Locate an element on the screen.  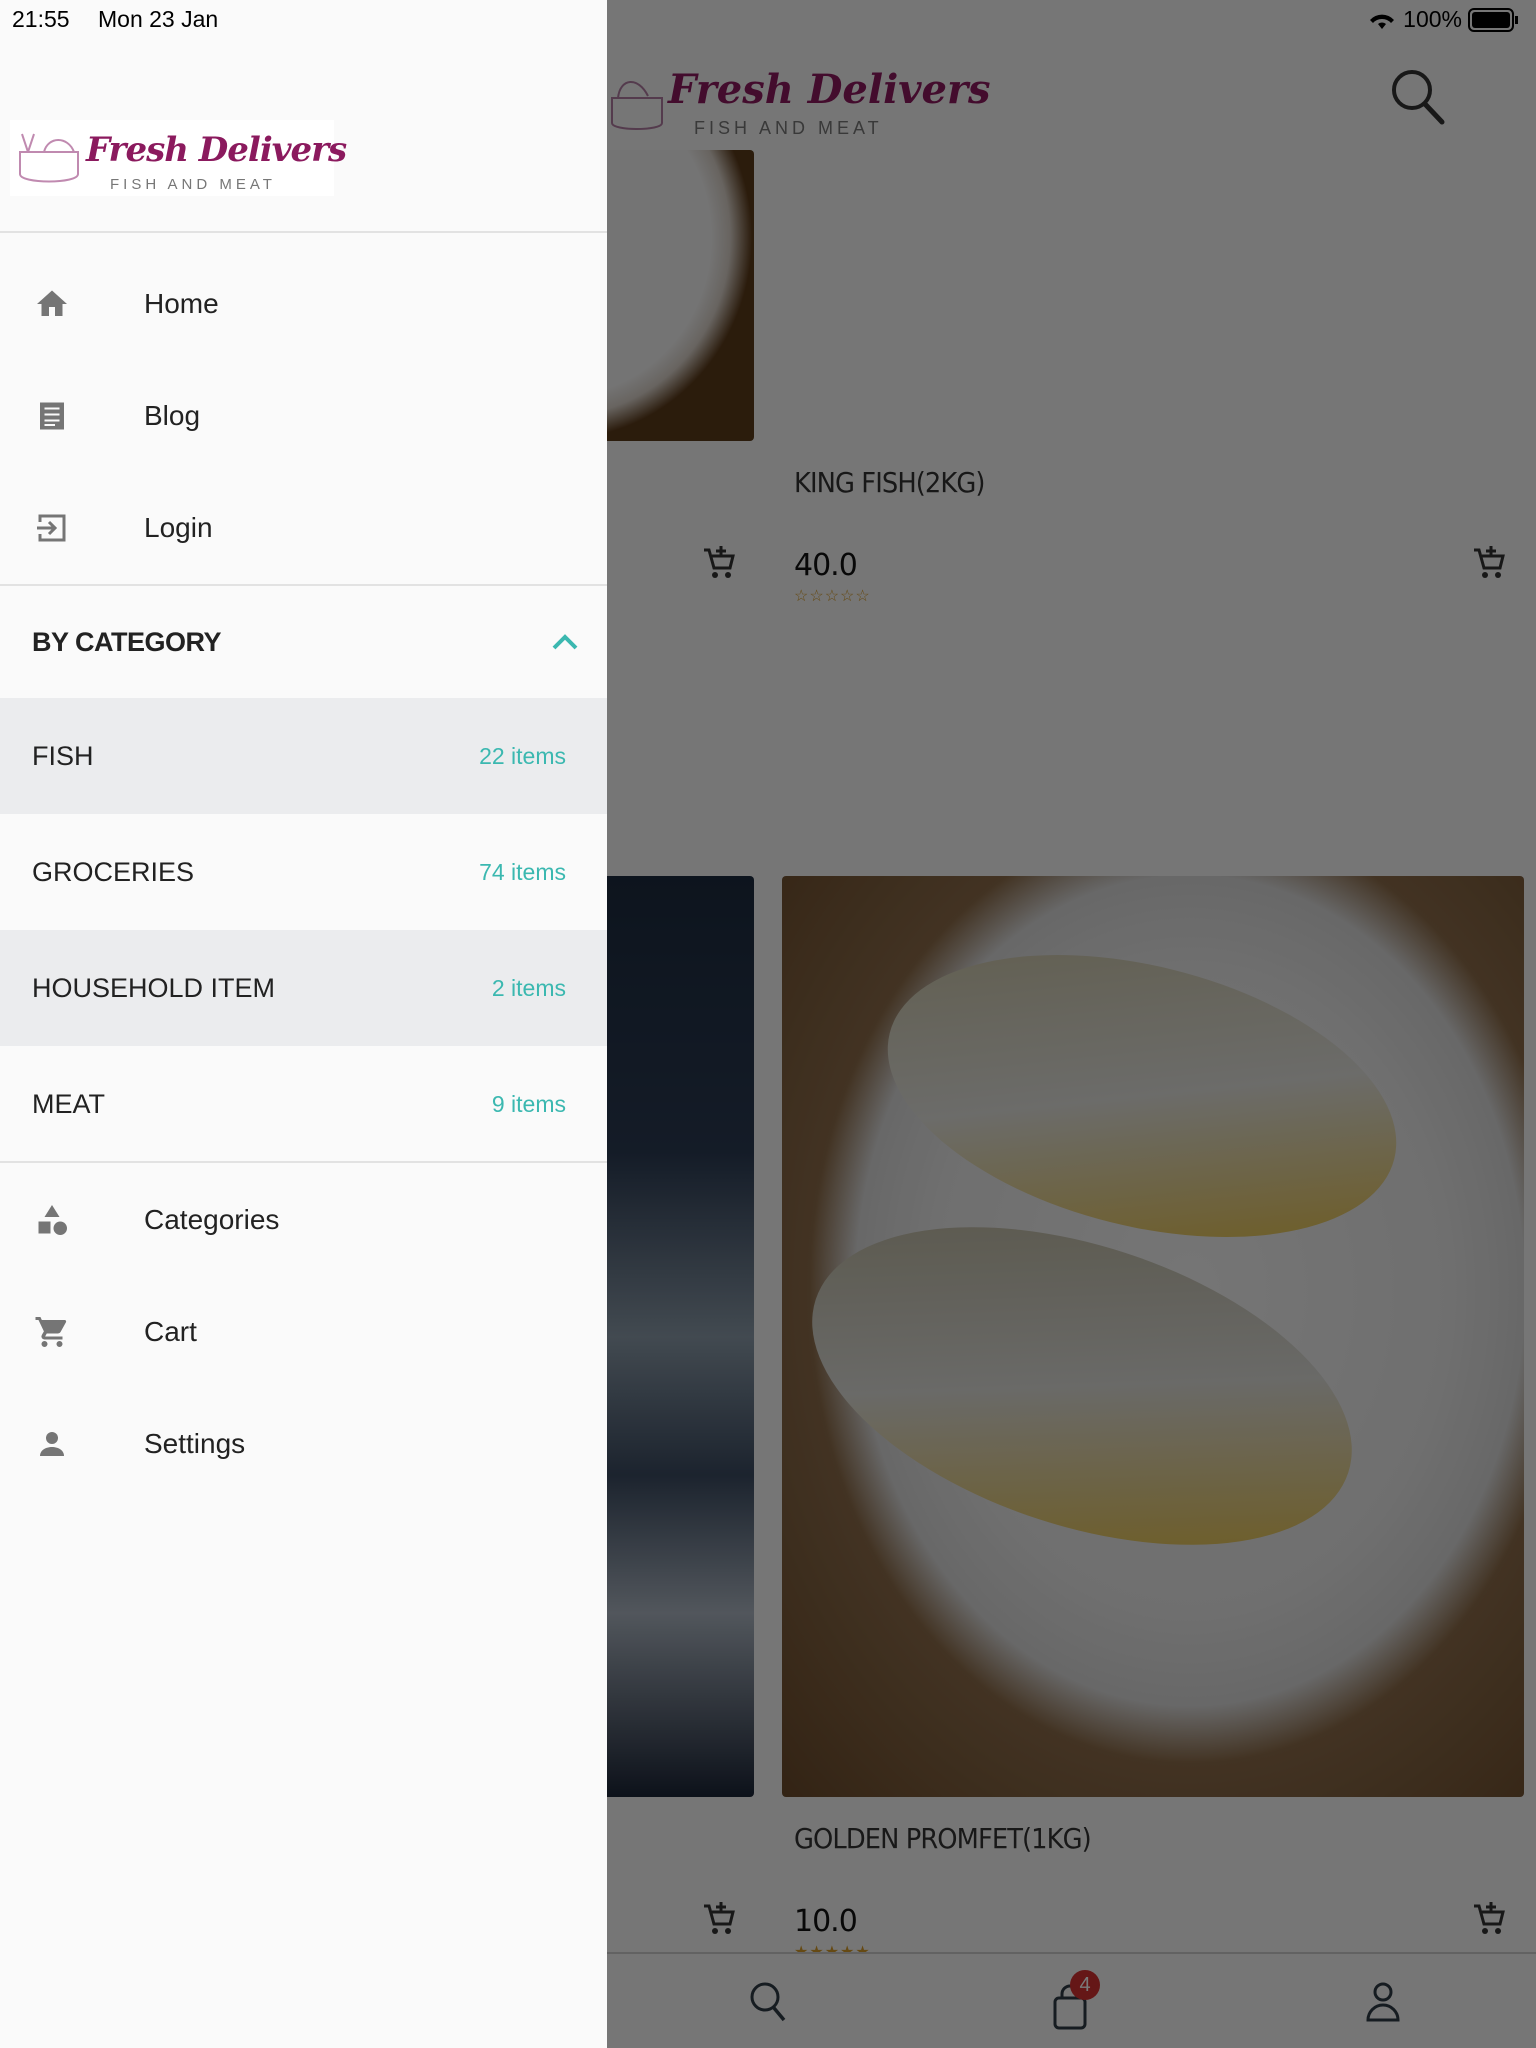
status-date: Mon 23 Jan is located at coordinates (158, 19).